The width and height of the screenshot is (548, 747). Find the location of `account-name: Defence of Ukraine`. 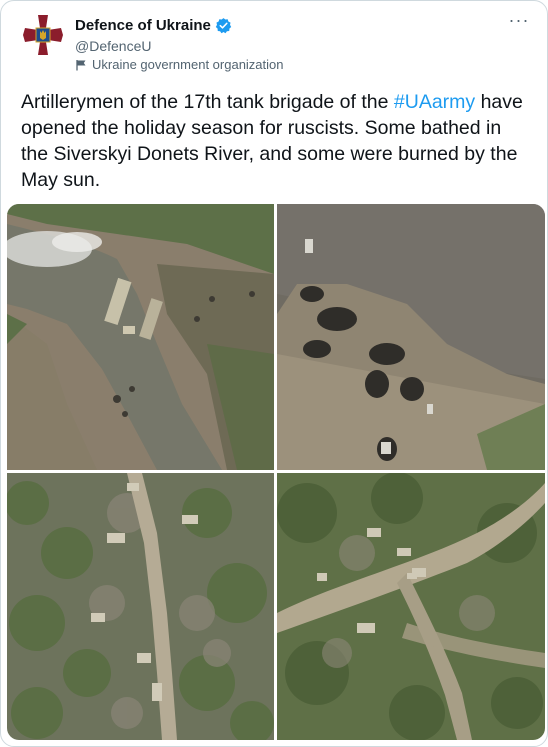

account-name: Defence of Ukraine is located at coordinates (143, 25).